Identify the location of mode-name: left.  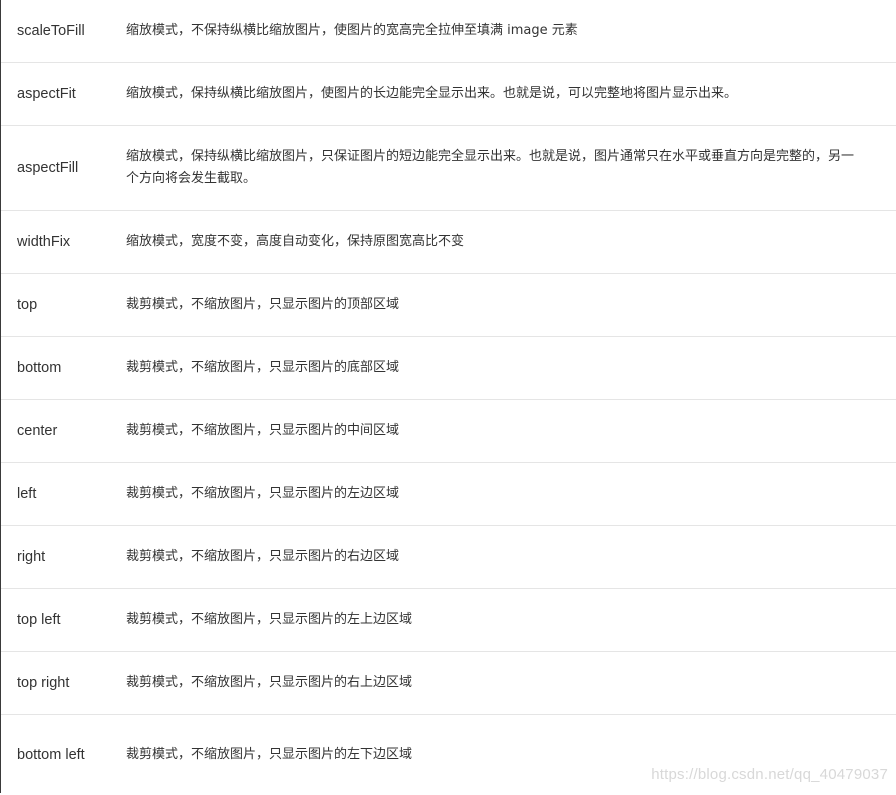
(52, 494).